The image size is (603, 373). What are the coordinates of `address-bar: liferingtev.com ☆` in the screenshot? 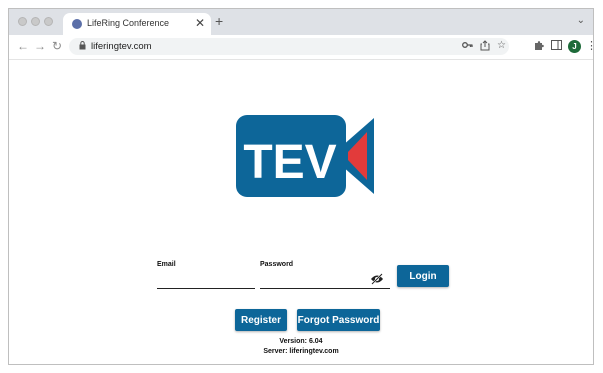 It's located at (289, 46).